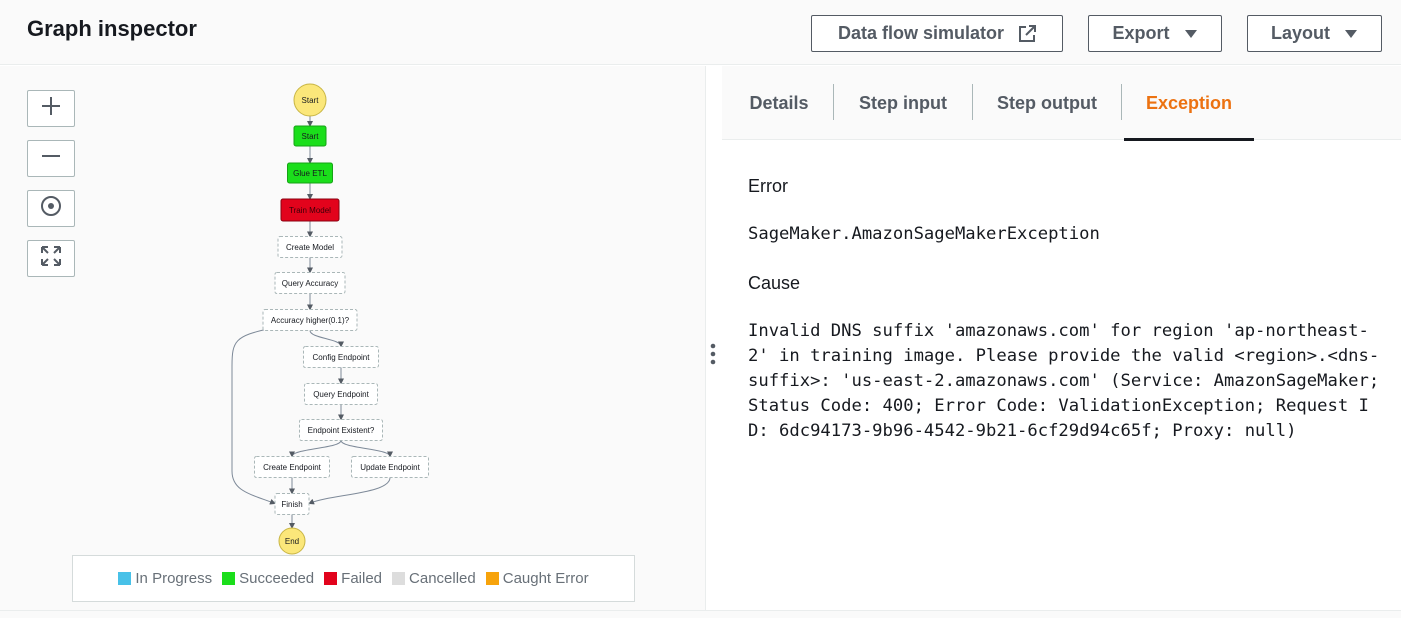  I want to click on legend-item-cancelled: Cancelled, so click(434, 578).